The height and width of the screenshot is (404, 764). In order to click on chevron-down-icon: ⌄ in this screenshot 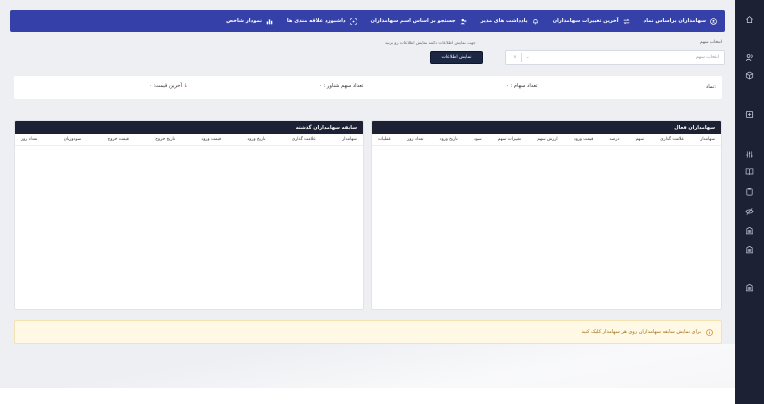, I will do `click(528, 57)`.